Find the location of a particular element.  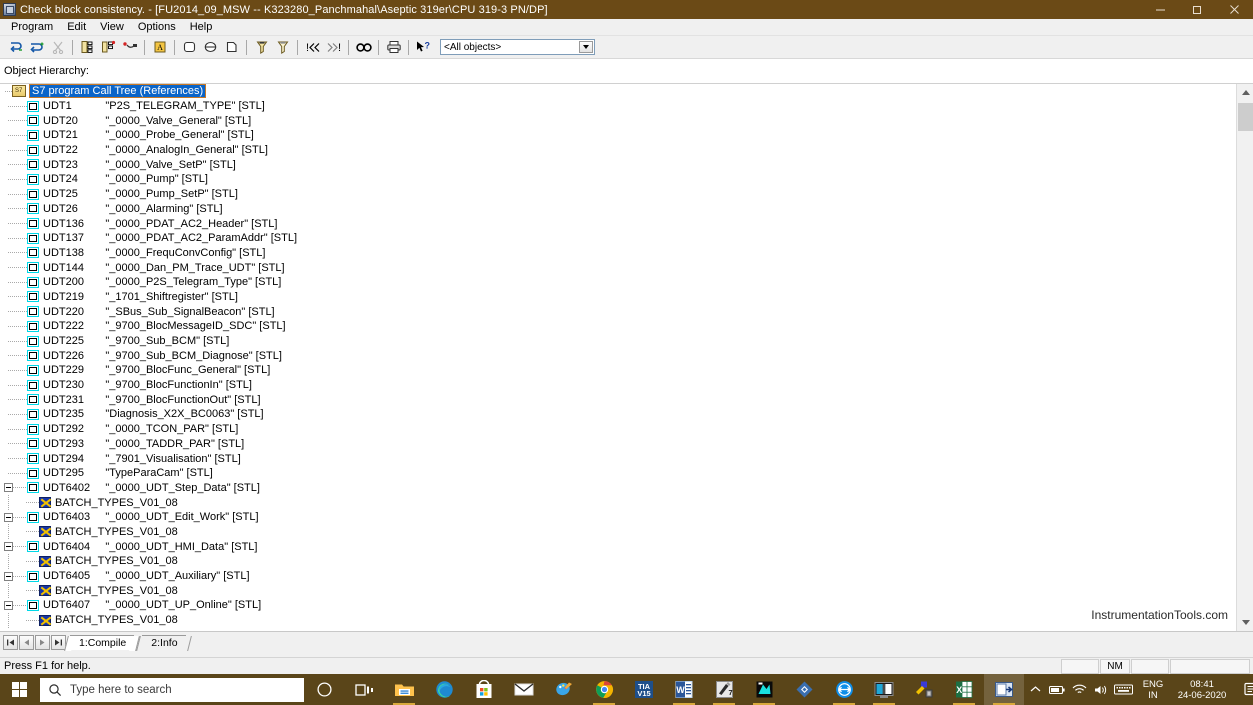

help-pointer-icon: ? is located at coordinates (423, 47).